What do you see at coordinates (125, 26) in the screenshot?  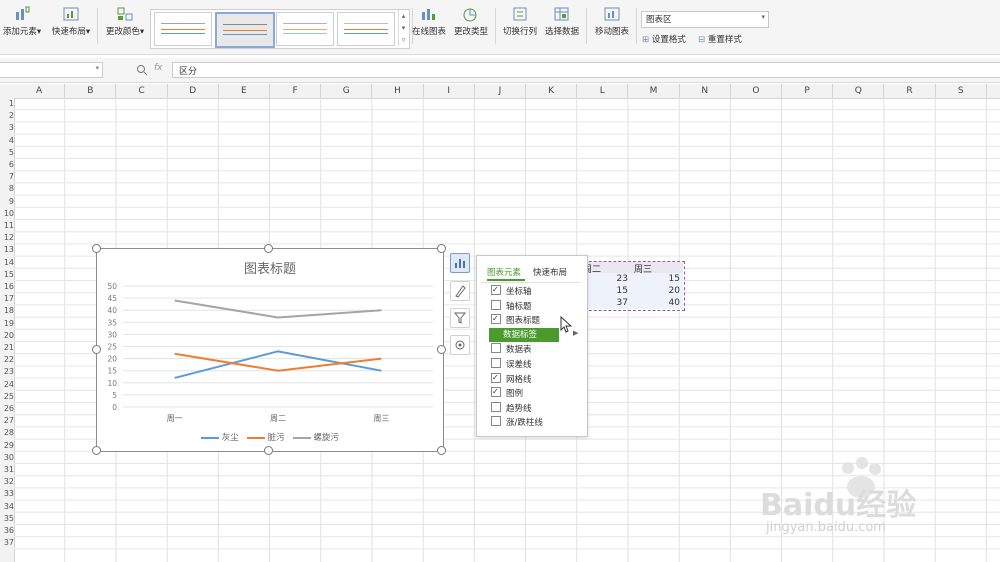 I see `change-color-button: 更改颜色▾` at bounding box center [125, 26].